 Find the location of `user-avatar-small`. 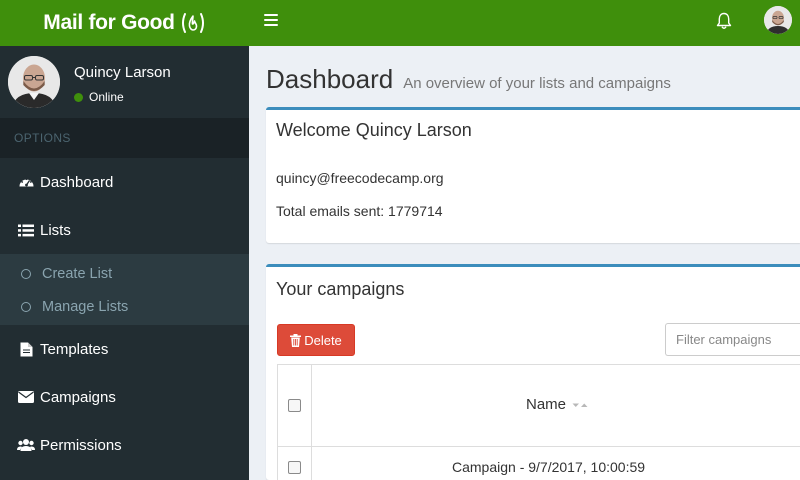

user-avatar-small is located at coordinates (778, 20).